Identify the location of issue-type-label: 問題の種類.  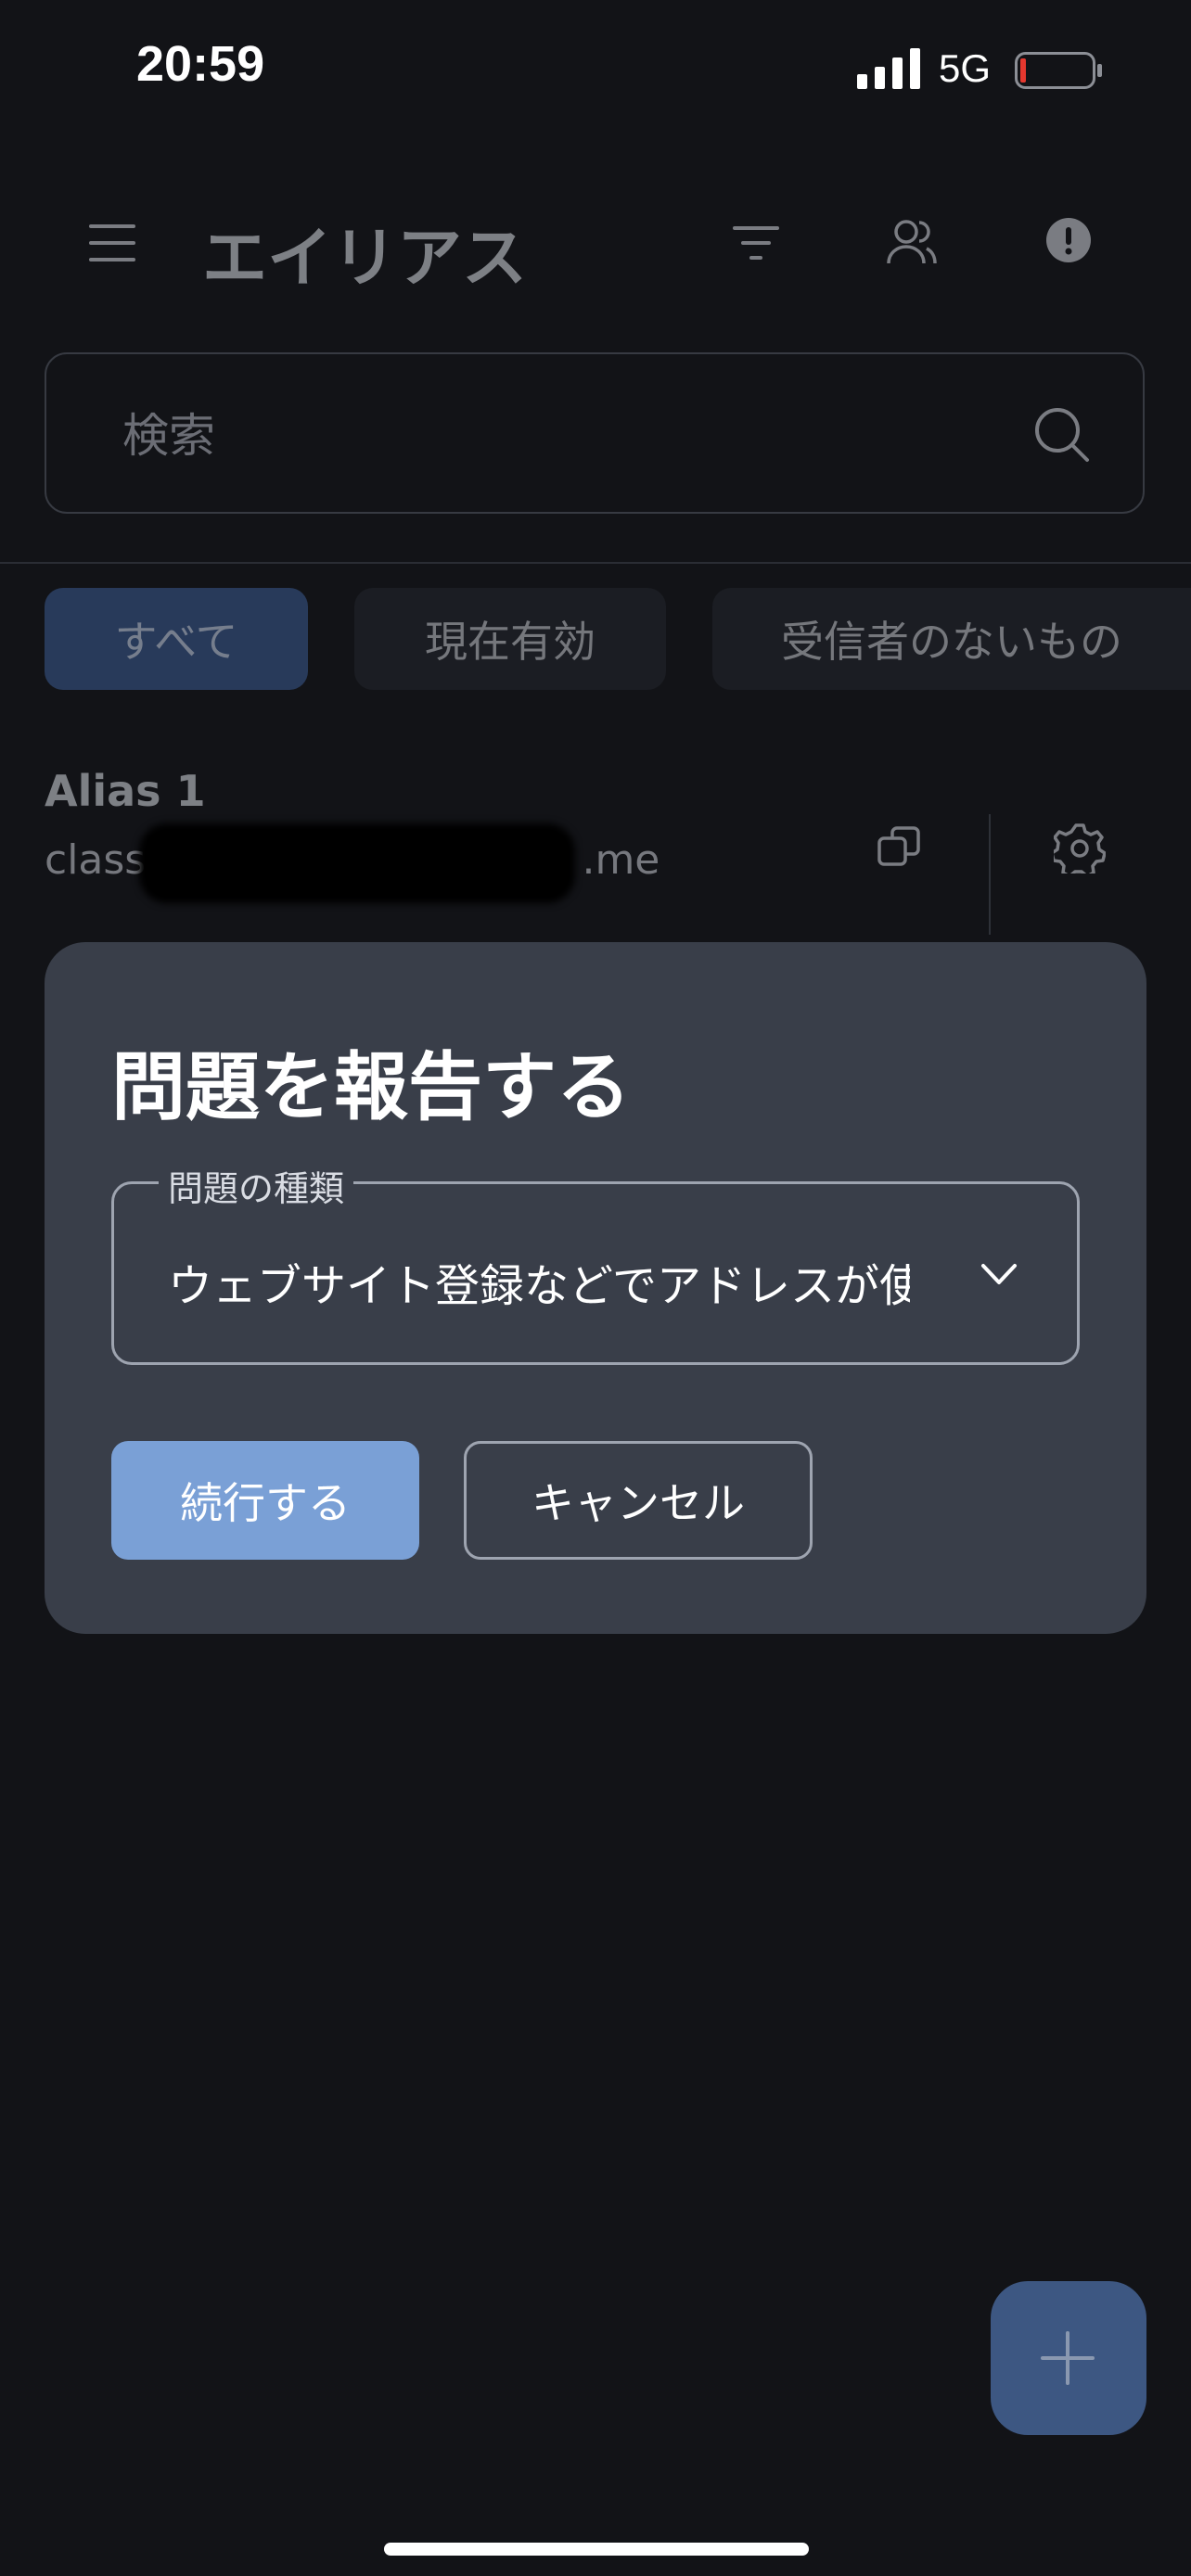
(257, 1185).